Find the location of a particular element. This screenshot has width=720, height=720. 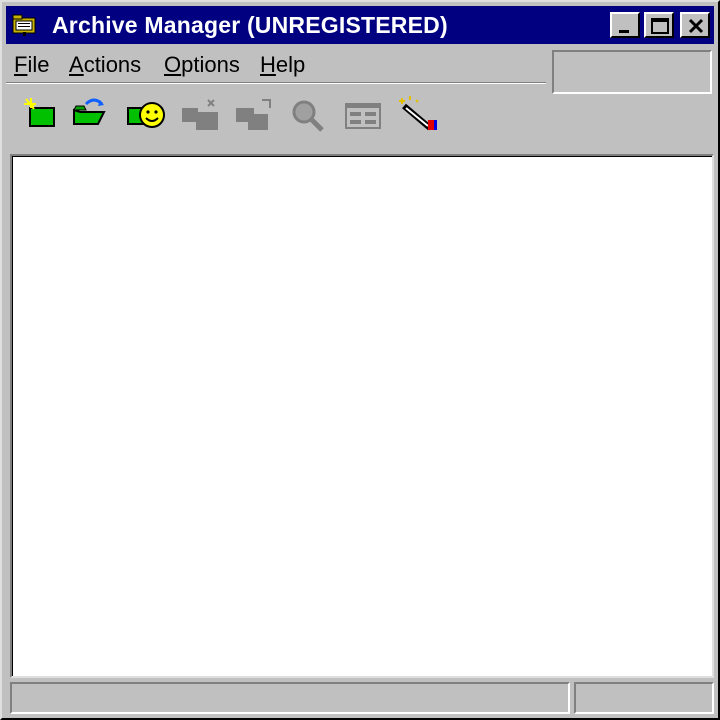

add-files-button is located at coordinates (200, 114).